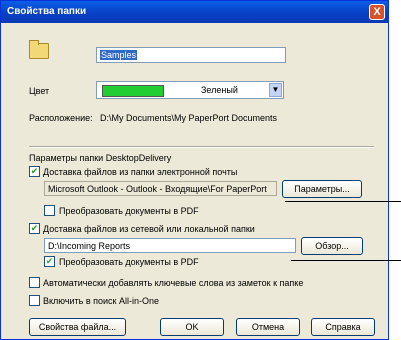 The image size is (401, 340). Describe the element at coordinates (89, 246) in the screenshot. I see `local-path-value: D:\Incoming Reports` at that location.